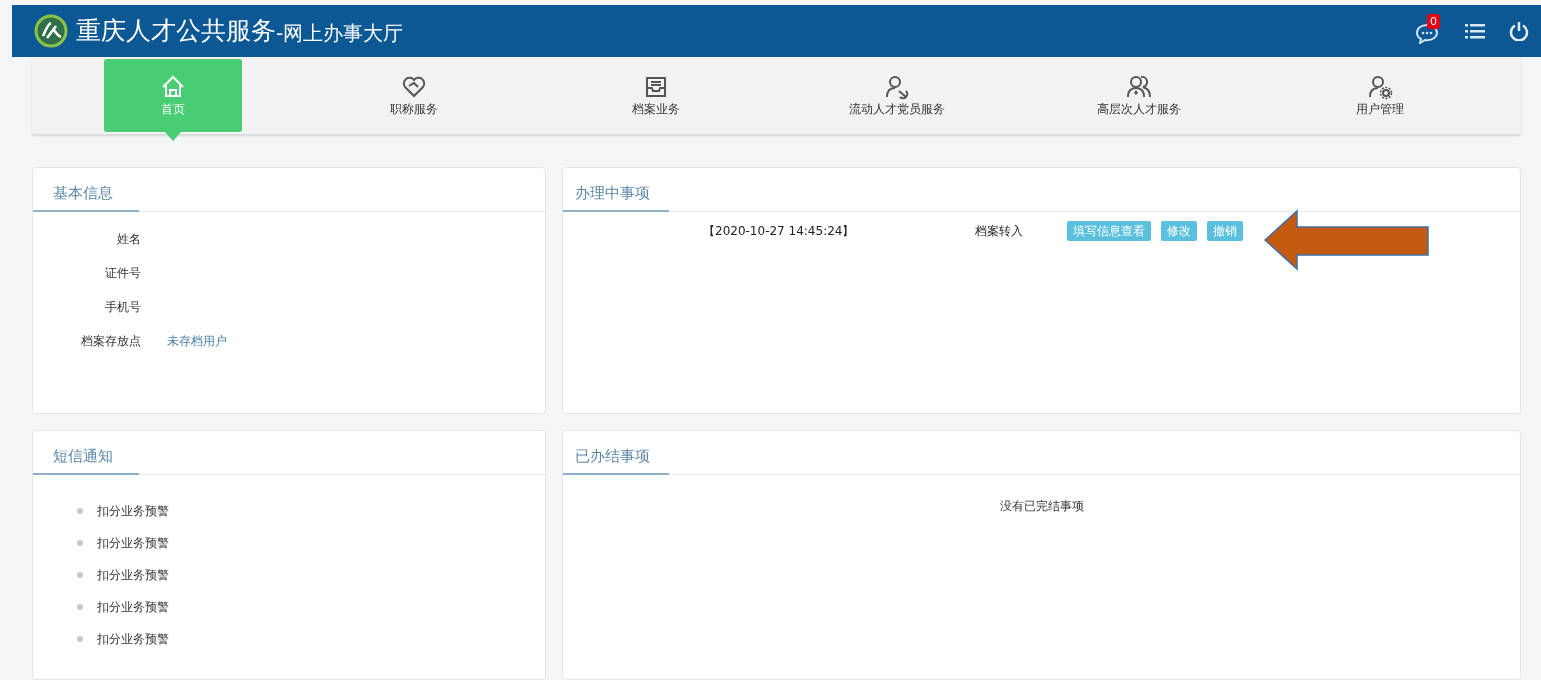 The height and width of the screenshot is (680, 1541). I want to click on card-title: 已办结事项, so click(616, 459).